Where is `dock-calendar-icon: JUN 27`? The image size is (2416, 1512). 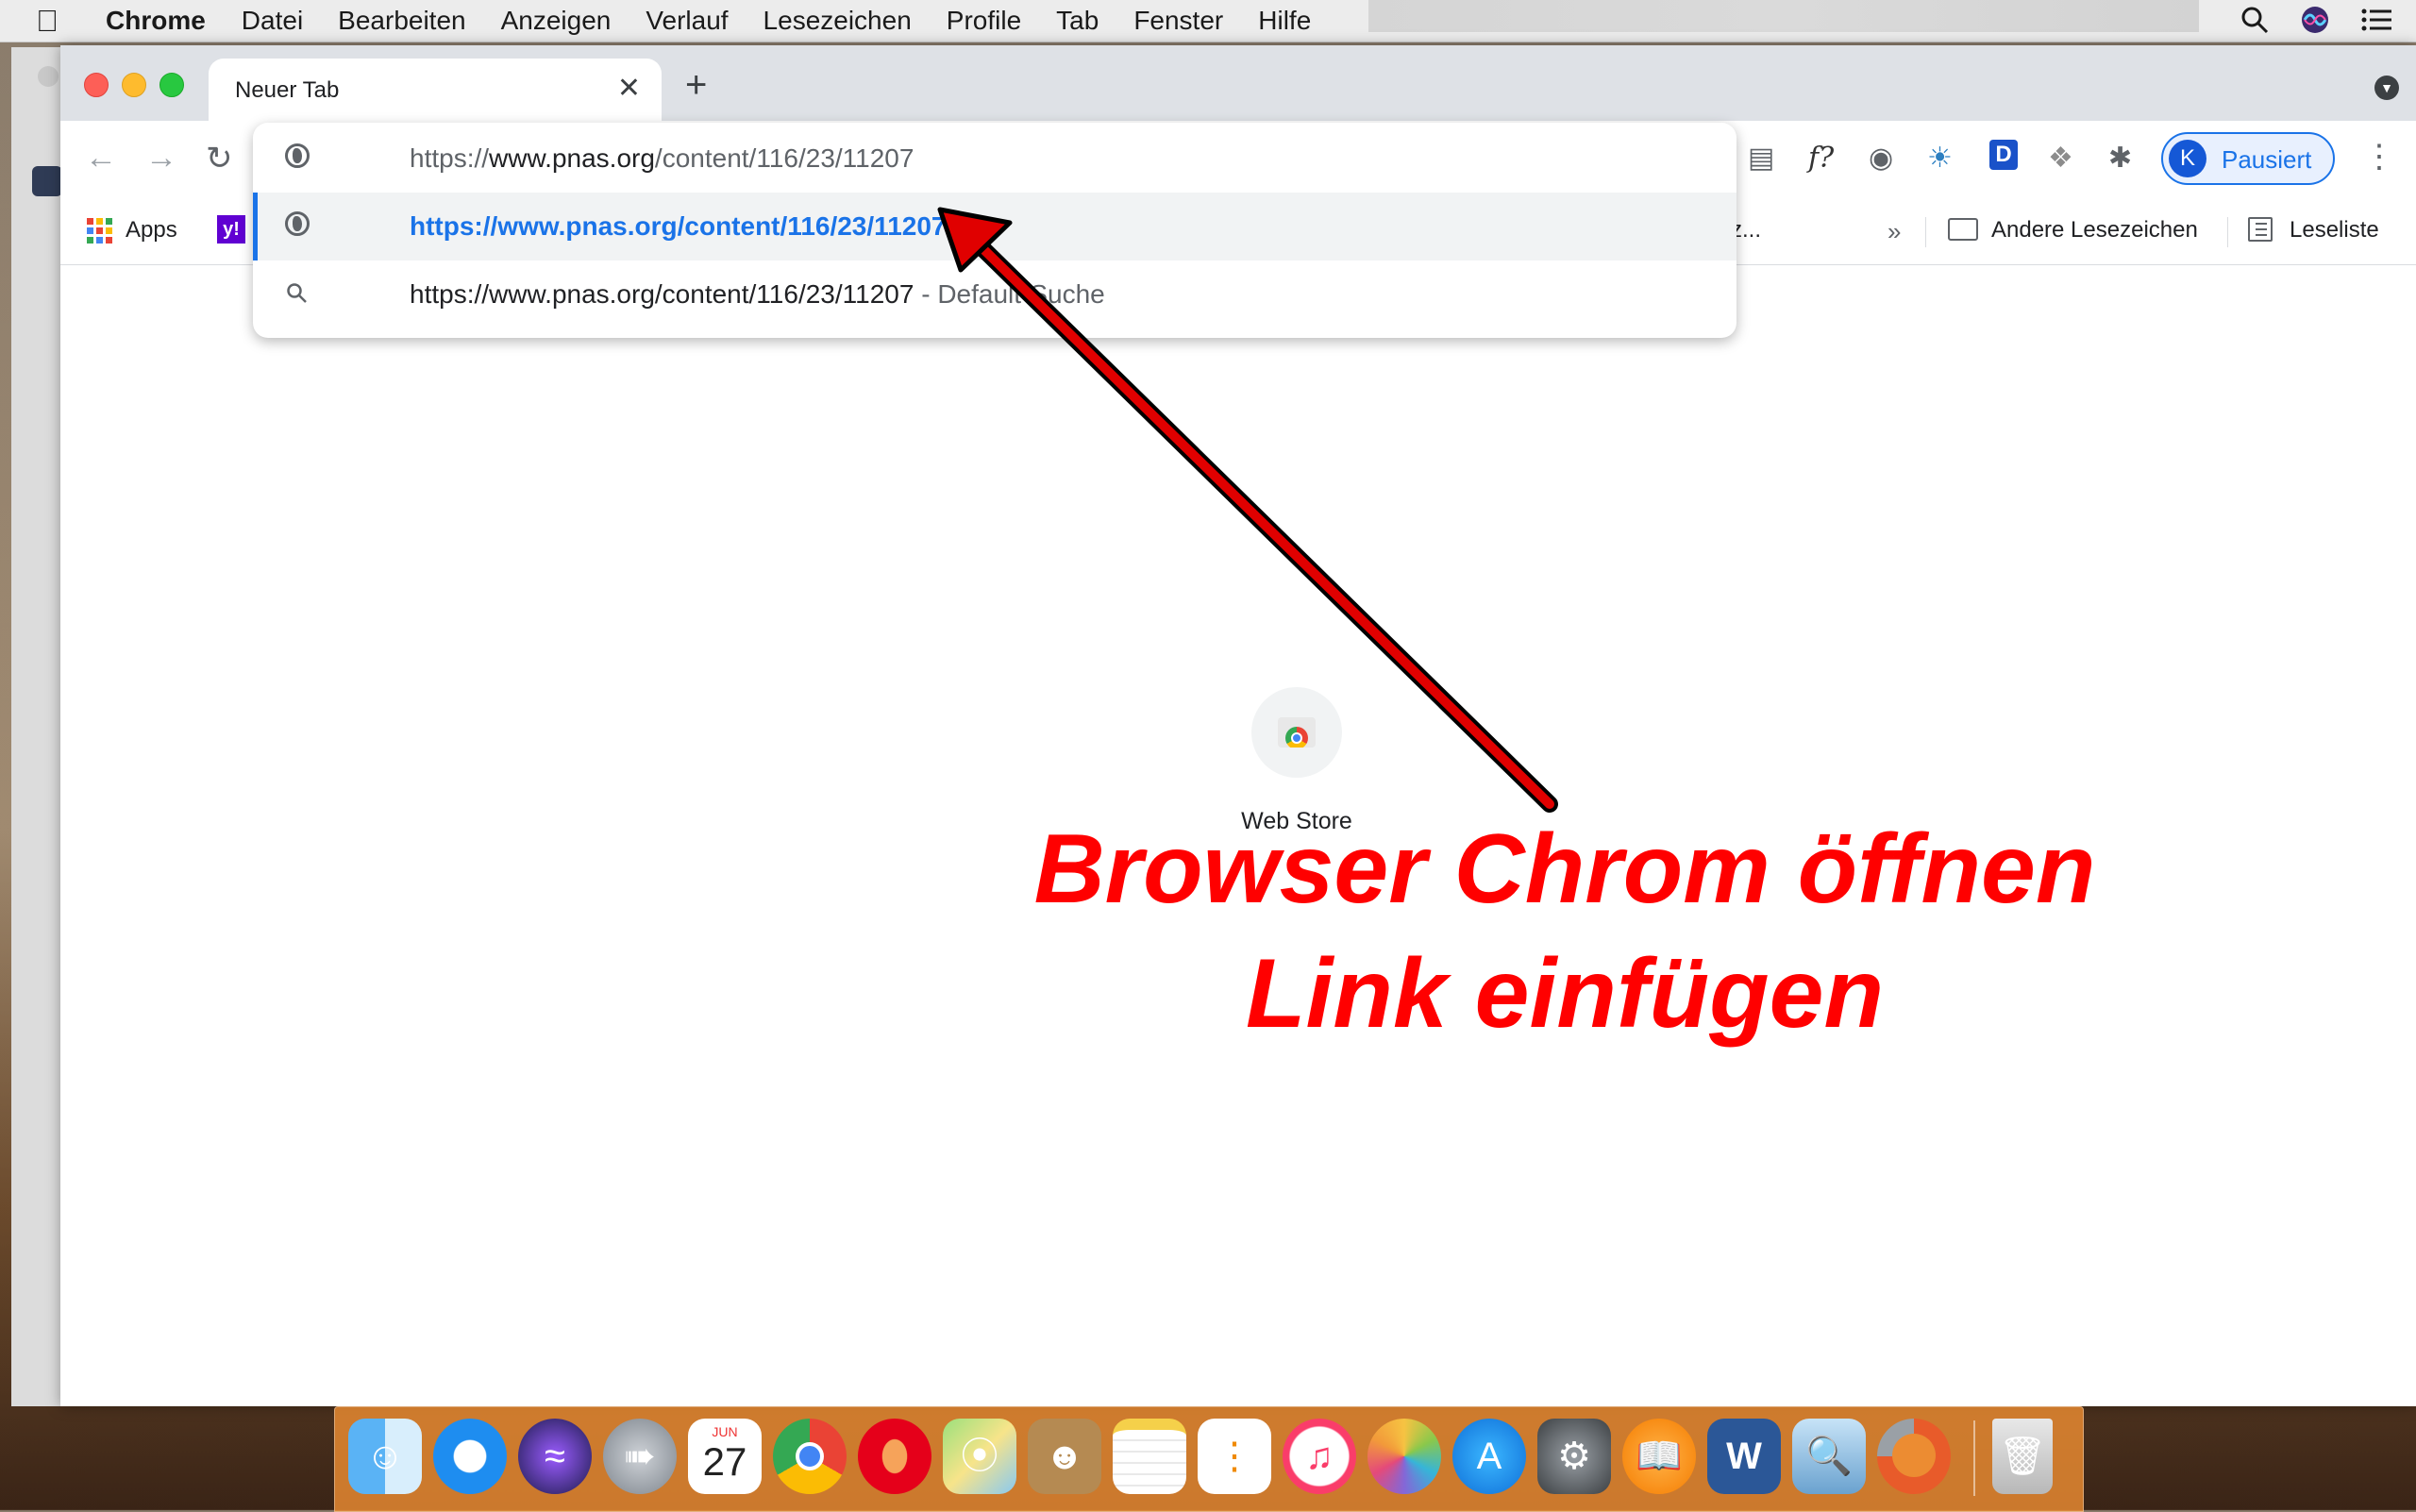
dock-calendar-icon: JUN 27 is located at coordinates (725, 1456).